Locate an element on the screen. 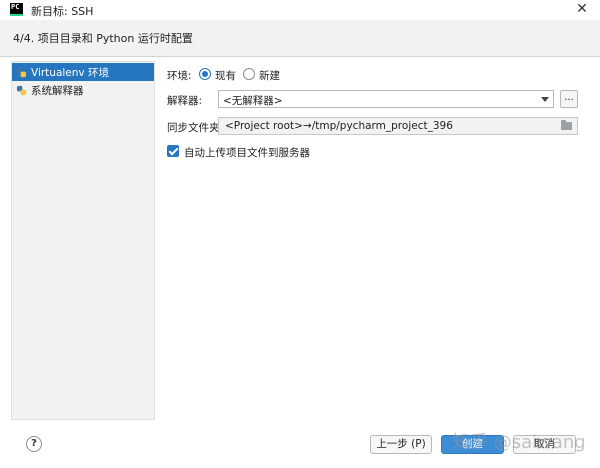 The height and width of the screenshot is (468, 600). pycharm-logo-icon: PC is located at coordinates (16, 9).